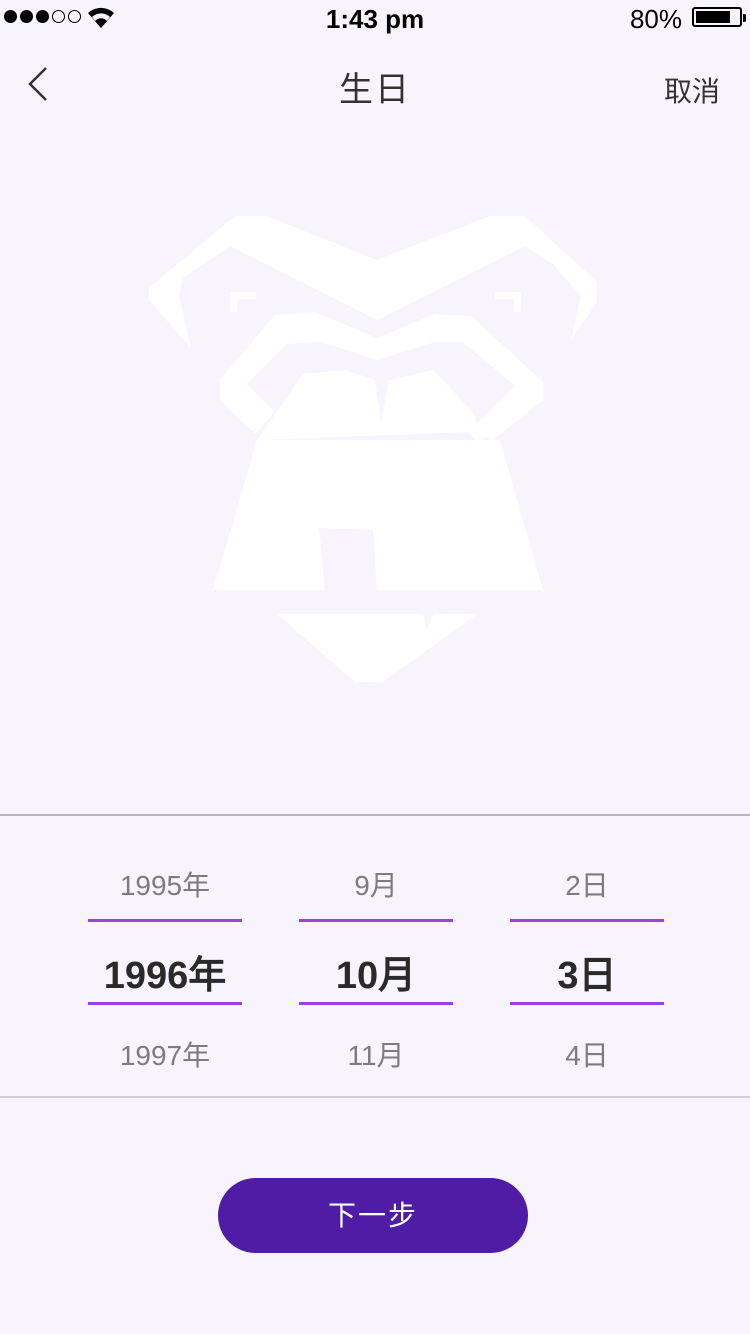 Image resolution: width=750 pixels, height=1334 pixels. What do you see at coordinates (375, 90) in the screenshot?
I see `page-title: 生日` at bounding box center [375, 90].